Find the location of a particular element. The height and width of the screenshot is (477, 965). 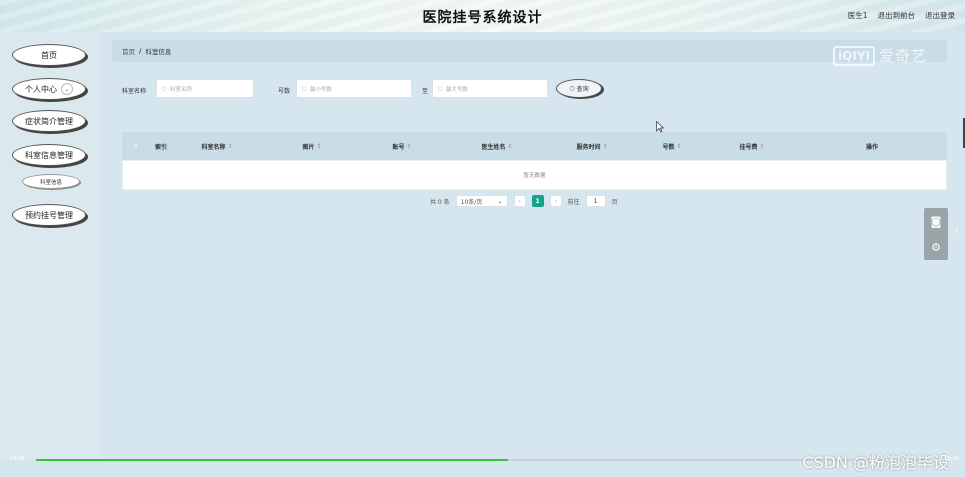

department-name-label: 科室名称 is located at coordinates (134, 91).